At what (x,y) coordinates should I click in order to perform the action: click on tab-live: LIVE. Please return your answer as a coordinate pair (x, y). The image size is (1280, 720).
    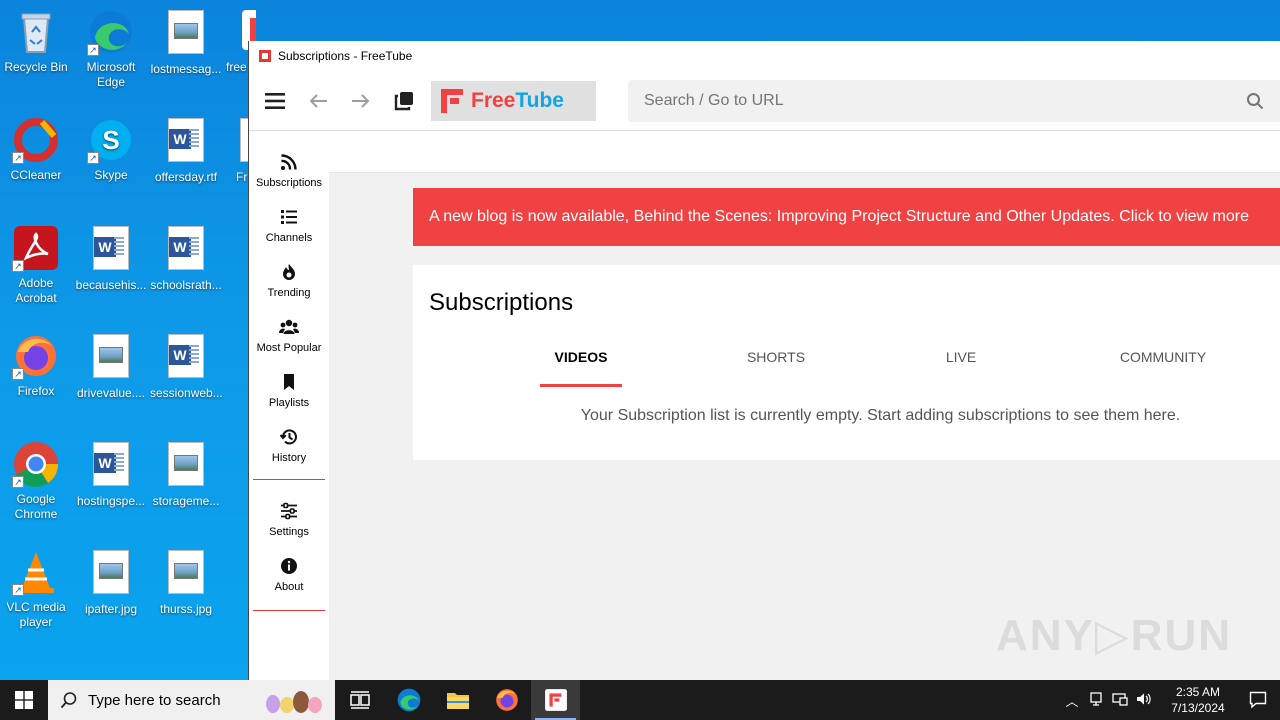
    Looking at the image, I should click on (961, 367).